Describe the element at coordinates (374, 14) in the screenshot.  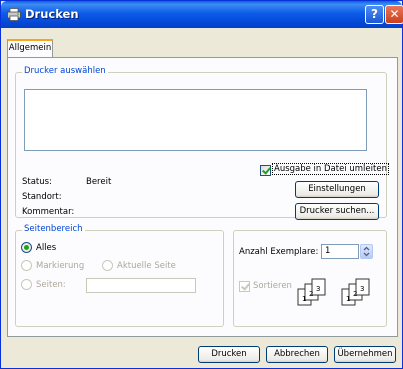
I see `help-button: ?` at that location.